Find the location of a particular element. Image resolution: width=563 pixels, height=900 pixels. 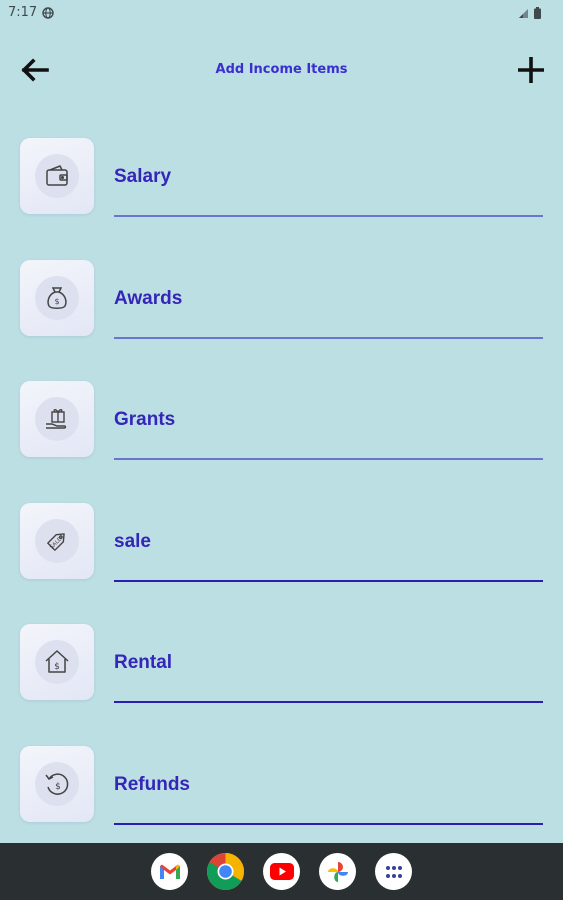

house-dollar-icon: $ is located at coordinates (57, 662).